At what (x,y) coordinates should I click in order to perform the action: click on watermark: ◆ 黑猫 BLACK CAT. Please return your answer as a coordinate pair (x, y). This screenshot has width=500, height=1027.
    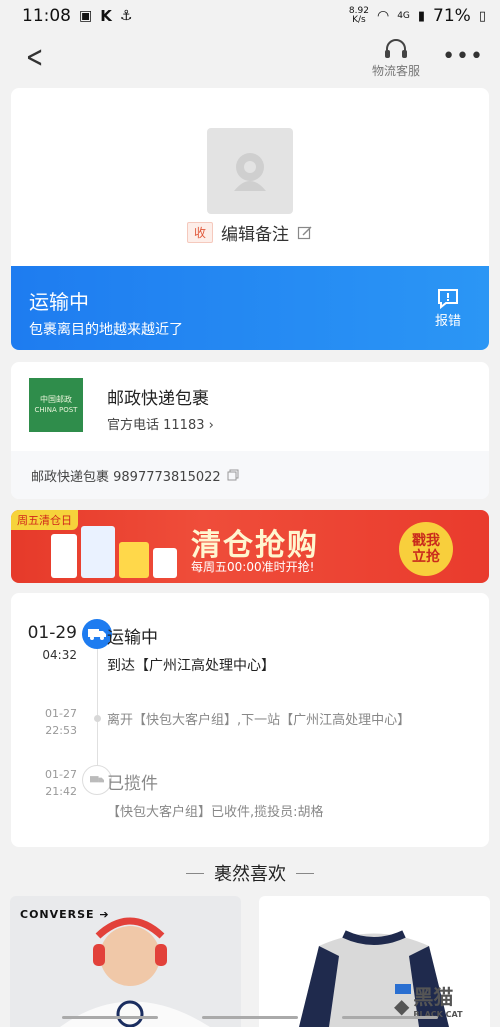
    Looking at the image, I should click on (442, 1006).